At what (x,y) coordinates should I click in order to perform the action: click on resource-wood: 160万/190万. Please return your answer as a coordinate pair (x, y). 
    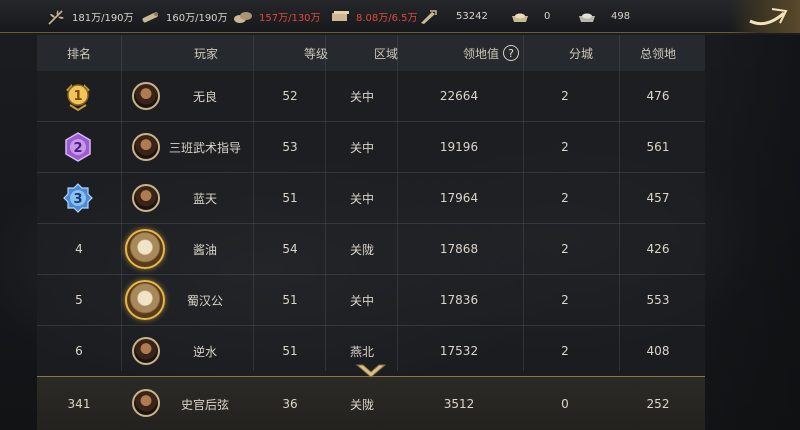
    Looking at the image, I should click on (184, 16).